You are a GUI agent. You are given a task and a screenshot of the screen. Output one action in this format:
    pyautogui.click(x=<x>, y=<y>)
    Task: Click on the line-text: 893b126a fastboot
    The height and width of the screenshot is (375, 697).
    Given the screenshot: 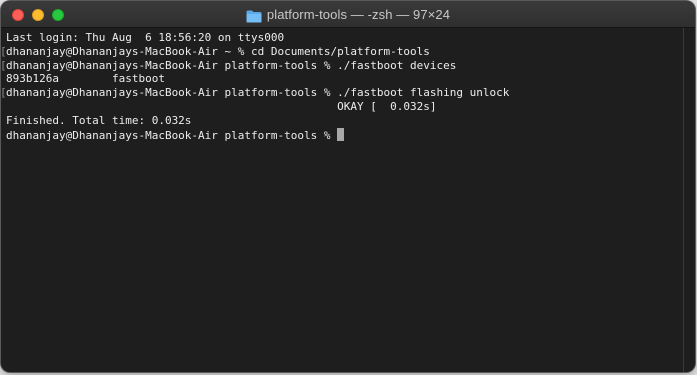 What is the action you would take?
    pyautogui.click(x=85, y=79)
    